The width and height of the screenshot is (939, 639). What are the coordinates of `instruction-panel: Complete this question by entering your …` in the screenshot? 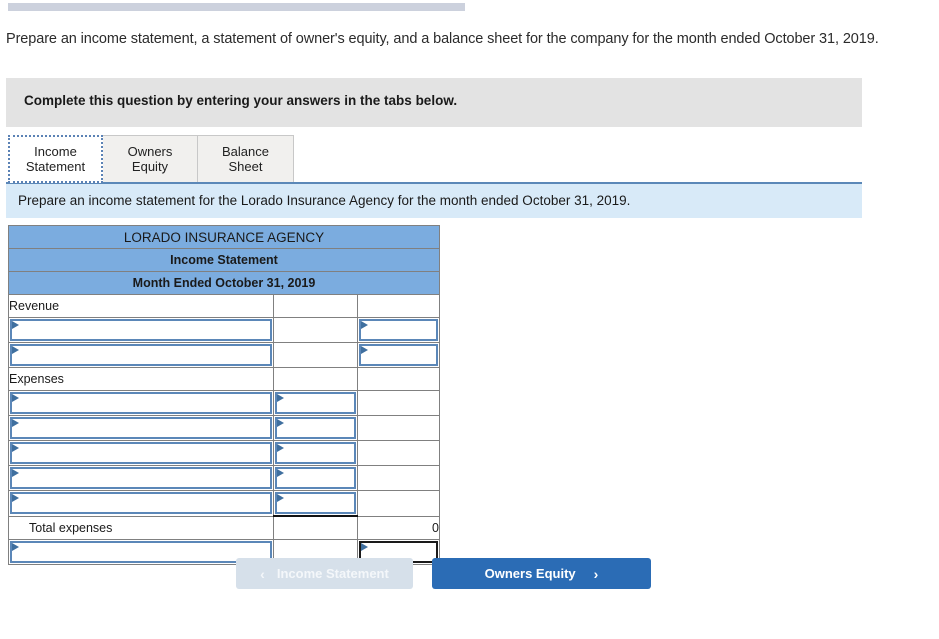 It's located at (434, 102).